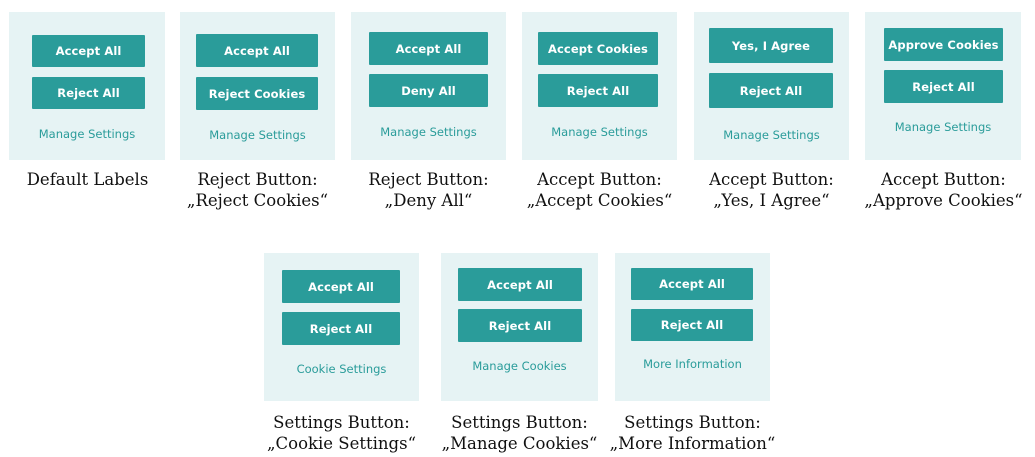  I want to click on caption-line-2: „Cookie Settings“, so click(341, 443).